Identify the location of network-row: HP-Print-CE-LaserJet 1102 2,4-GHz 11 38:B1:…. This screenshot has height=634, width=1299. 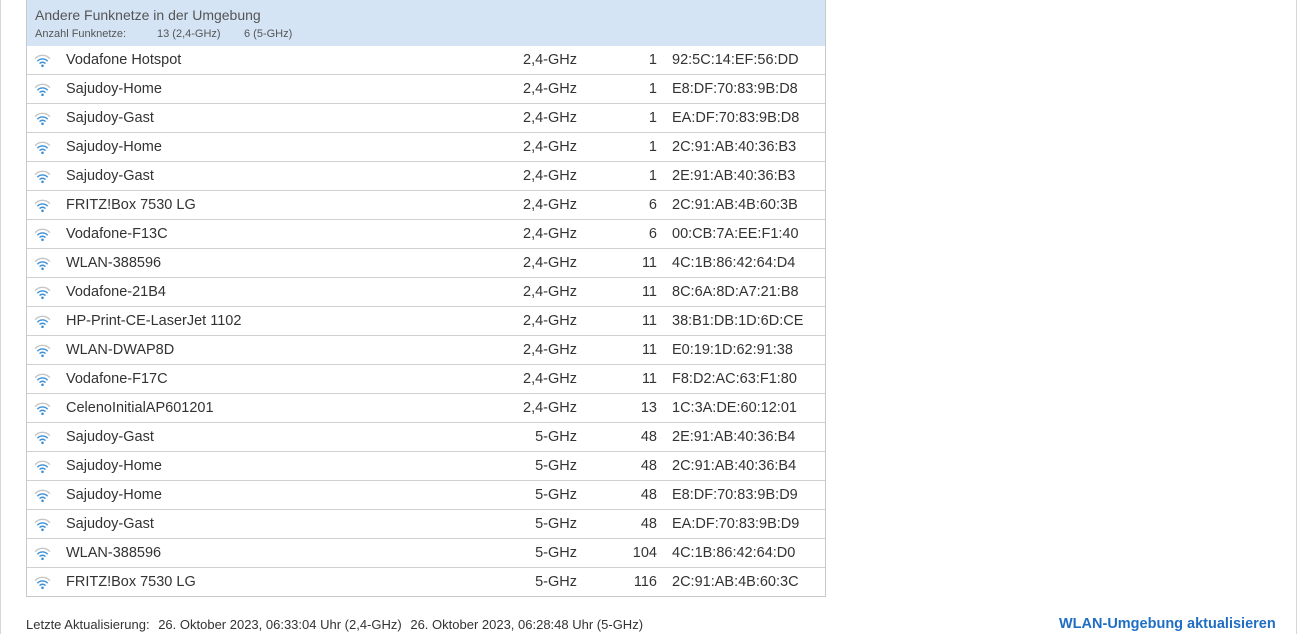
(426, 320).